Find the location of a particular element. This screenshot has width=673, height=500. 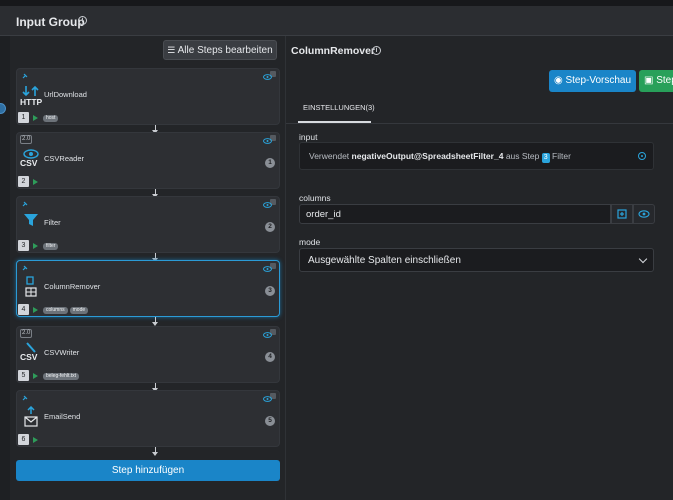

step-tag: beleg-fehlt.txt is located at coordinates (61, 376).